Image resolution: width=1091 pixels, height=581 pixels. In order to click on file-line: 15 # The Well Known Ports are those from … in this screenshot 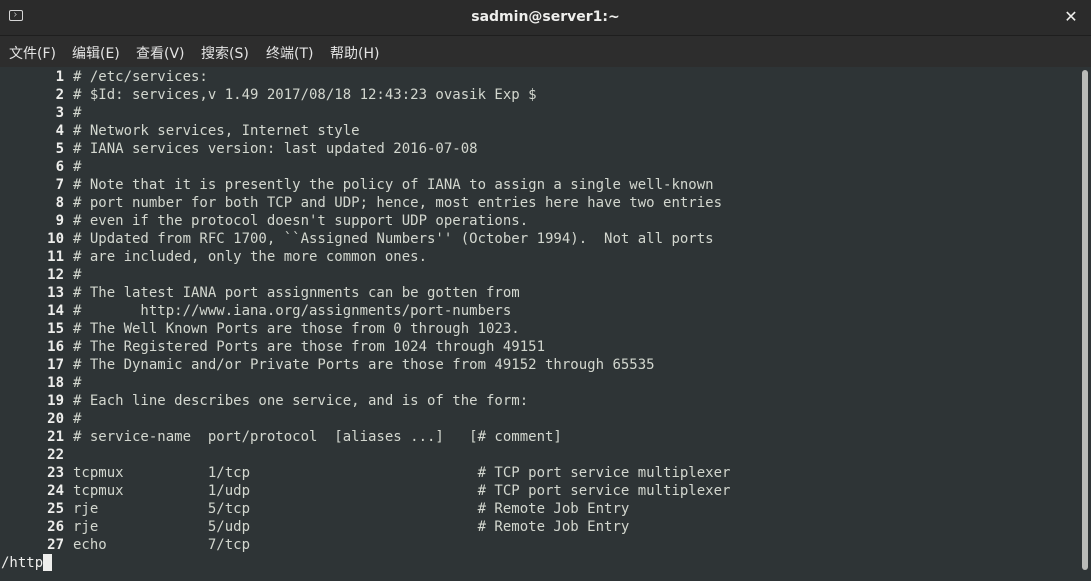, I will do `click(260, 329)`.